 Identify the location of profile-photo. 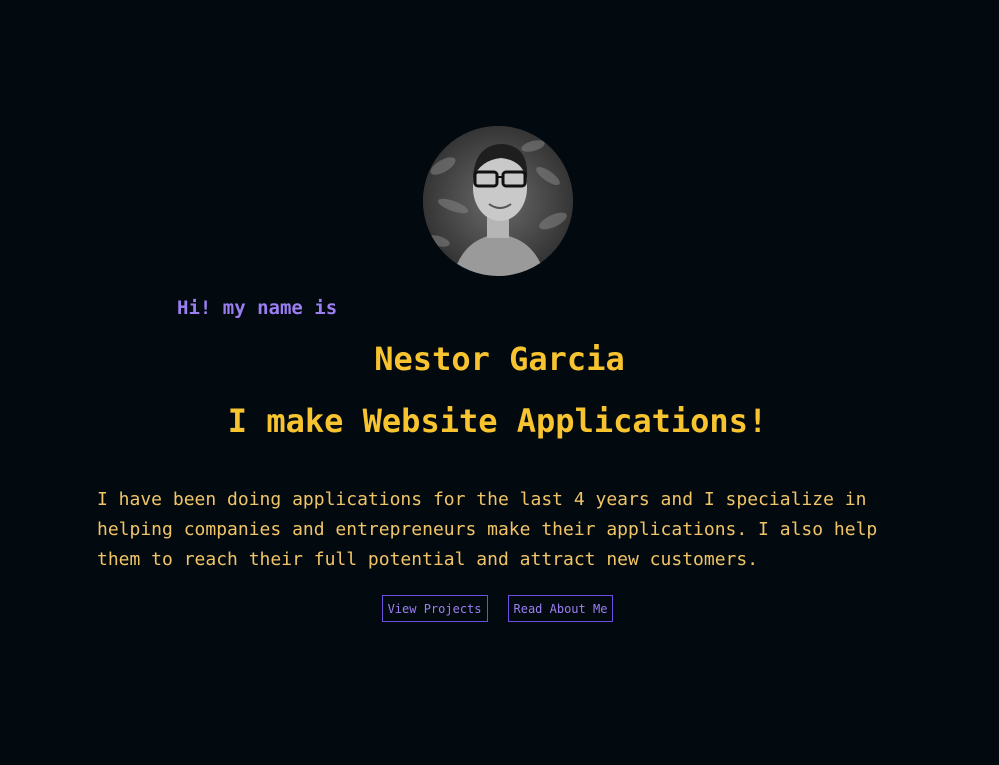
(498, 201).